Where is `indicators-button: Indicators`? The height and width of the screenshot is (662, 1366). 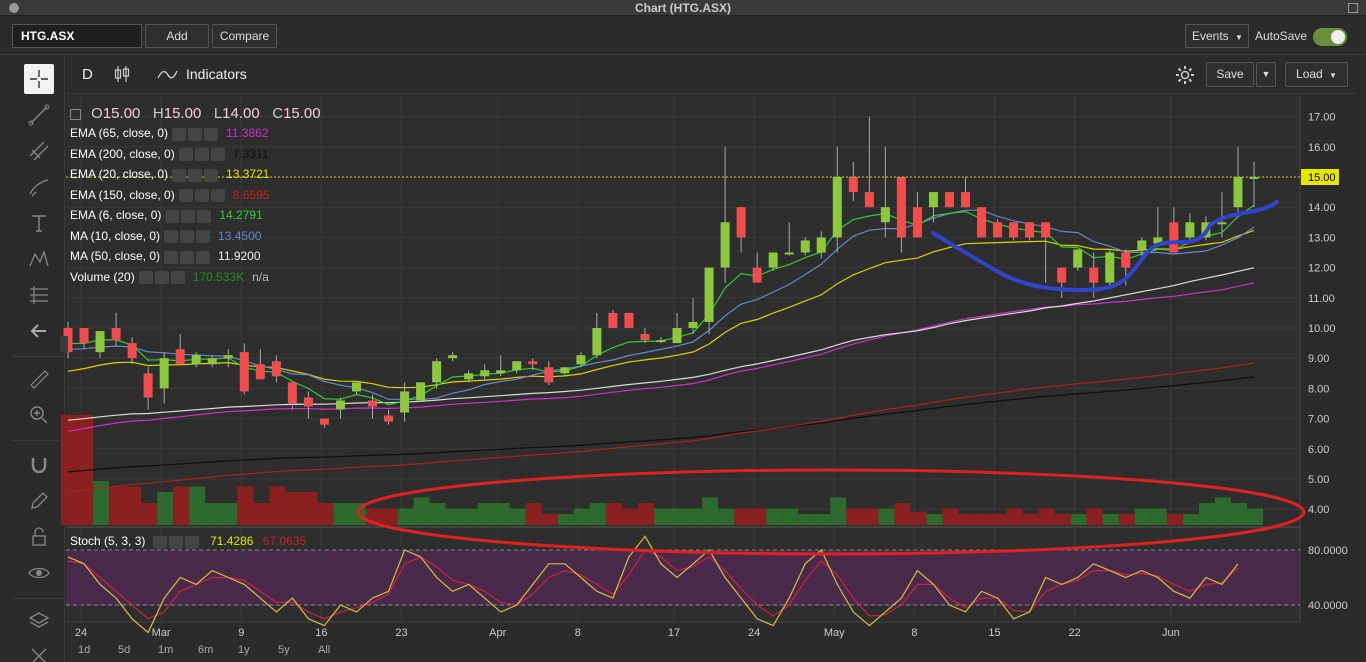
indicators-button: Indicators is located at coordinates (216, 74).